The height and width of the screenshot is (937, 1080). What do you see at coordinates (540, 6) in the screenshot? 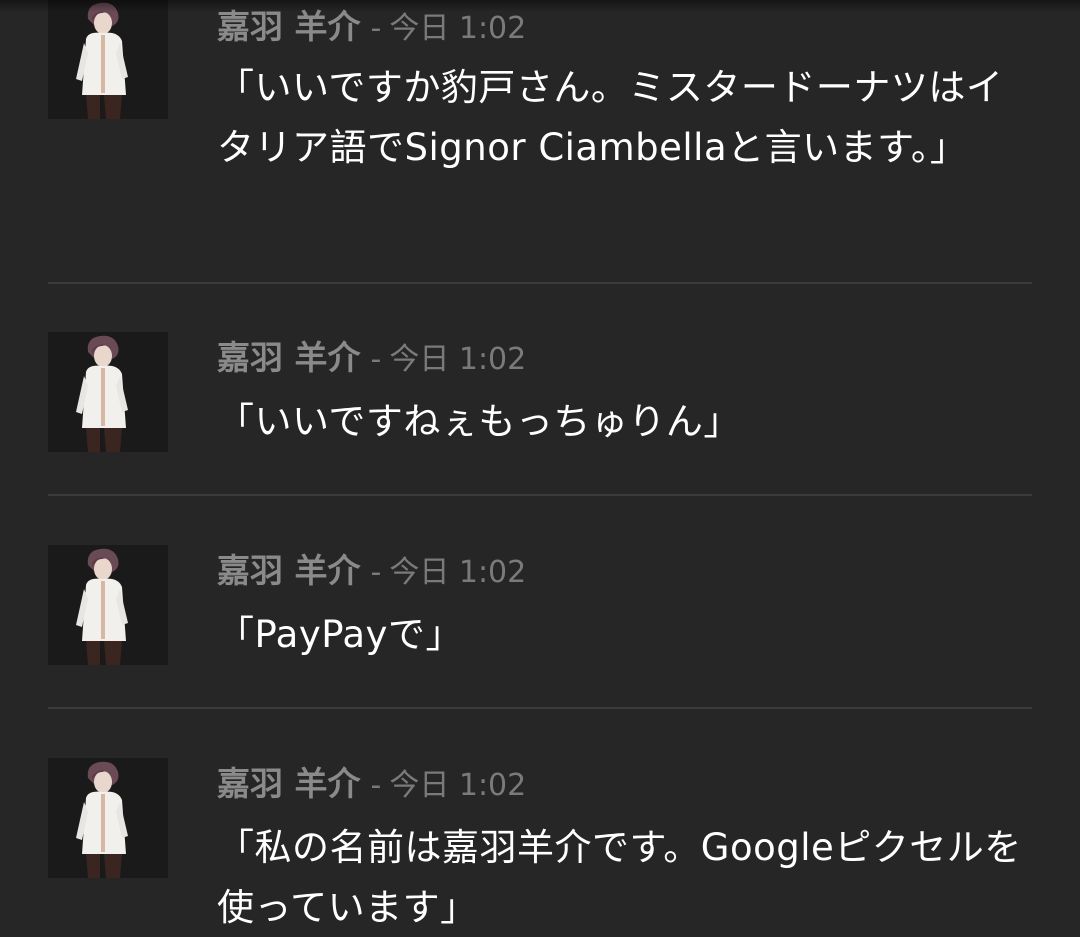
I see `top-bar-shadow` at bounding box center [540, 6].